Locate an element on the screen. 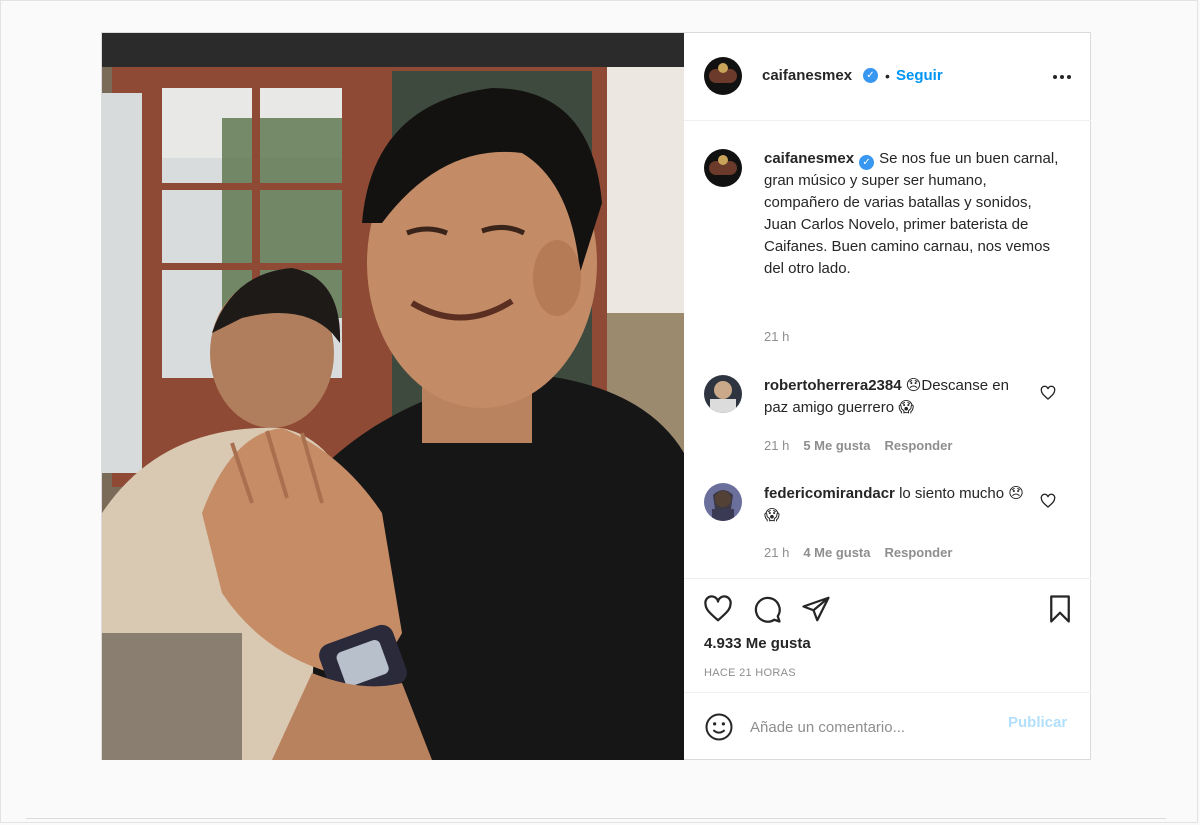  bookmark-icon is located at coordinates (1060, 609).